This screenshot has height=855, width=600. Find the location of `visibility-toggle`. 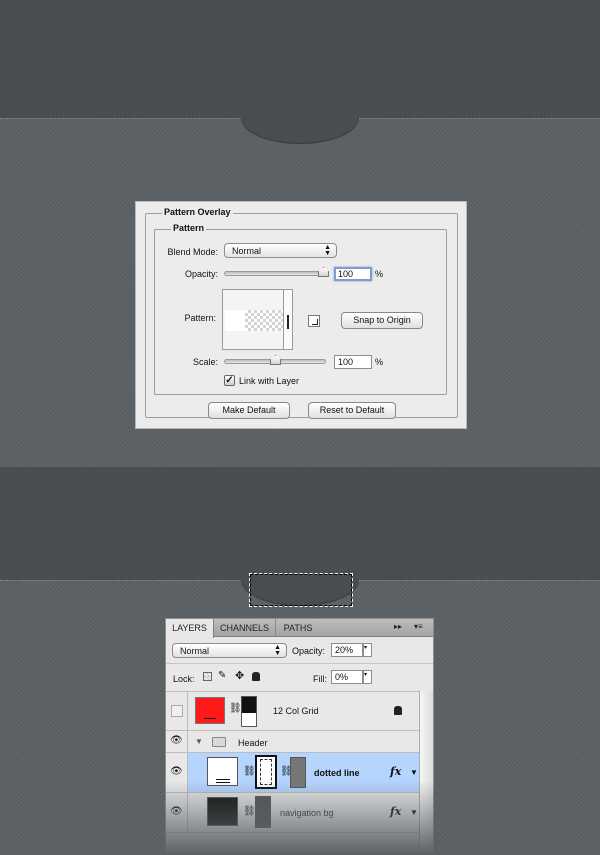

visibility-toggle is located at coordinates (177, 711).